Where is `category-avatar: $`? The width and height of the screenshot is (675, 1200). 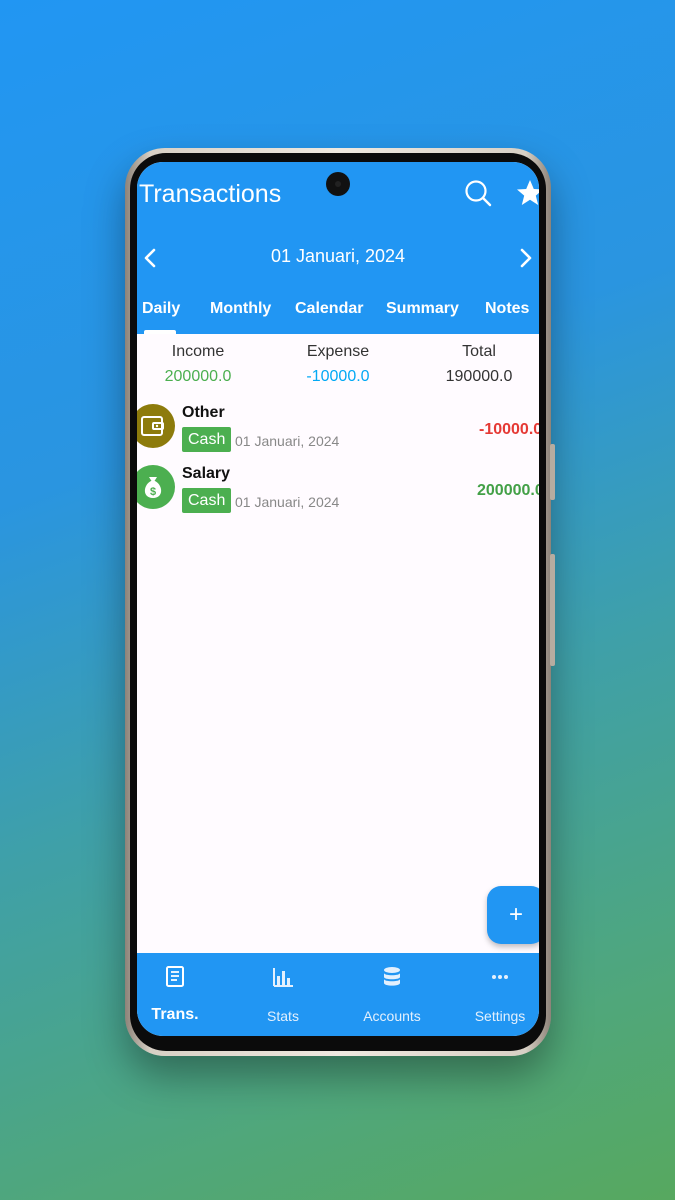
category-avatar: $ is located at coordinates (156, 487).